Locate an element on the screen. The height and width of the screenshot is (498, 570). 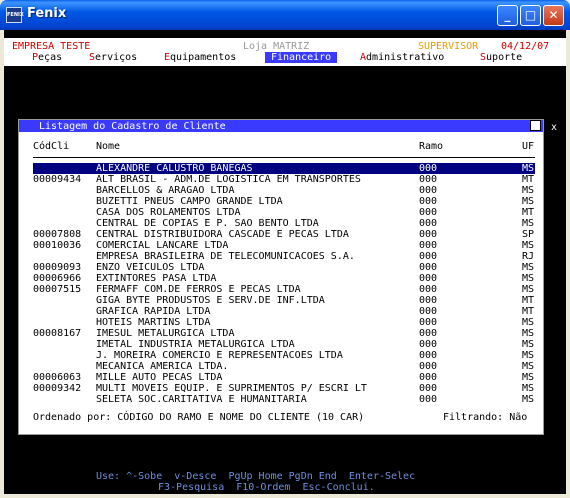
menu-item-2: Equipamentos is located at coordinates (200, 57).